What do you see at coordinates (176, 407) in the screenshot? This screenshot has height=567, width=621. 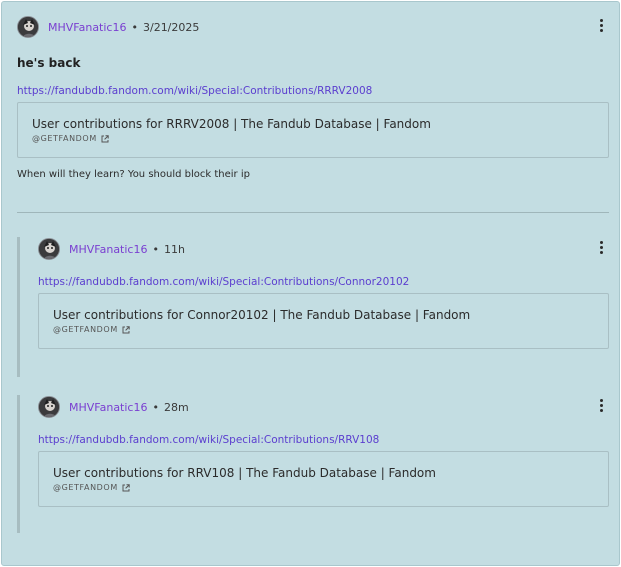 I see `timestamp: 28m` at bounding box center [176, 407].